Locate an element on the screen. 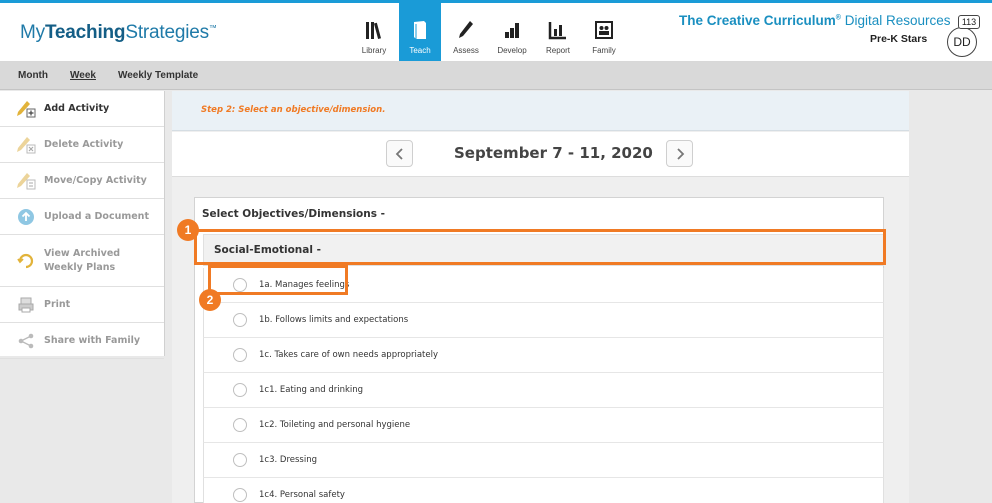 This screenshot has height=503, width=992. nav-report: Report is located at coordinates (558, 32).